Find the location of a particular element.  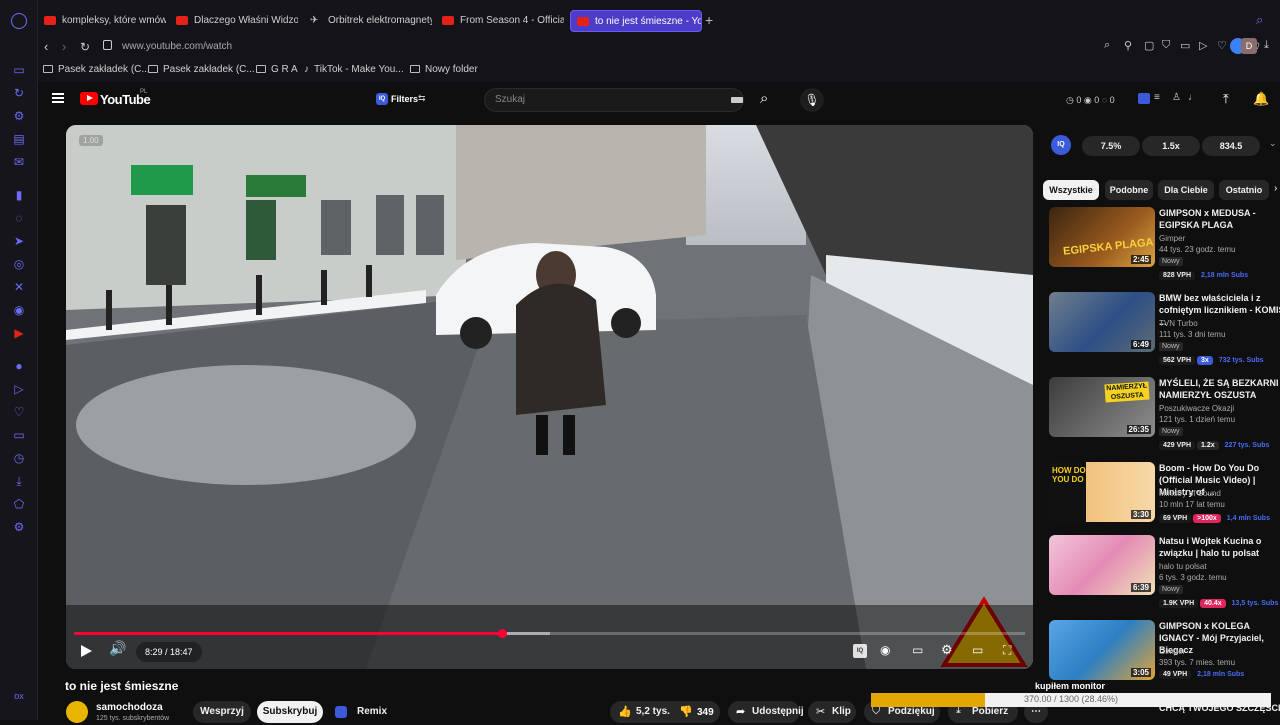

send-icon: ▷ is located at coordinates (19, 389).